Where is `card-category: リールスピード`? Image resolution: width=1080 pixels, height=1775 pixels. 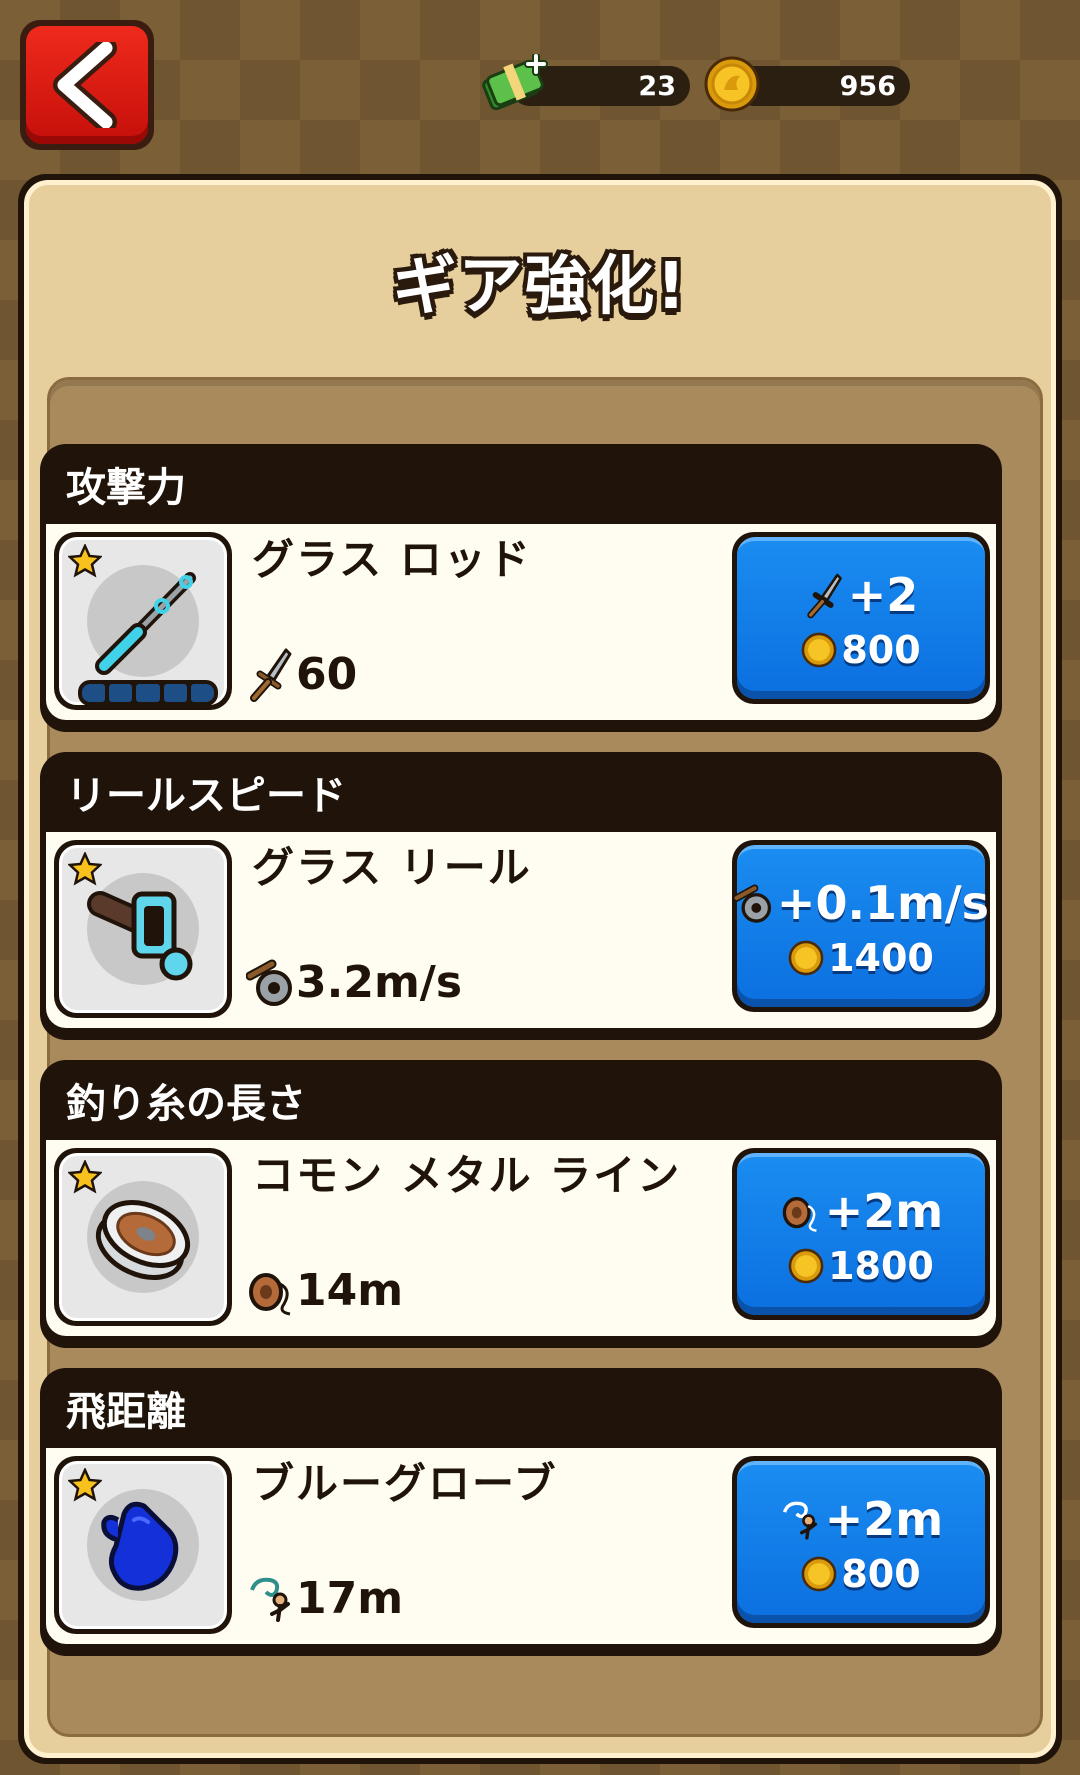 card-category: リールスピード is located at coordinates (206, 796).